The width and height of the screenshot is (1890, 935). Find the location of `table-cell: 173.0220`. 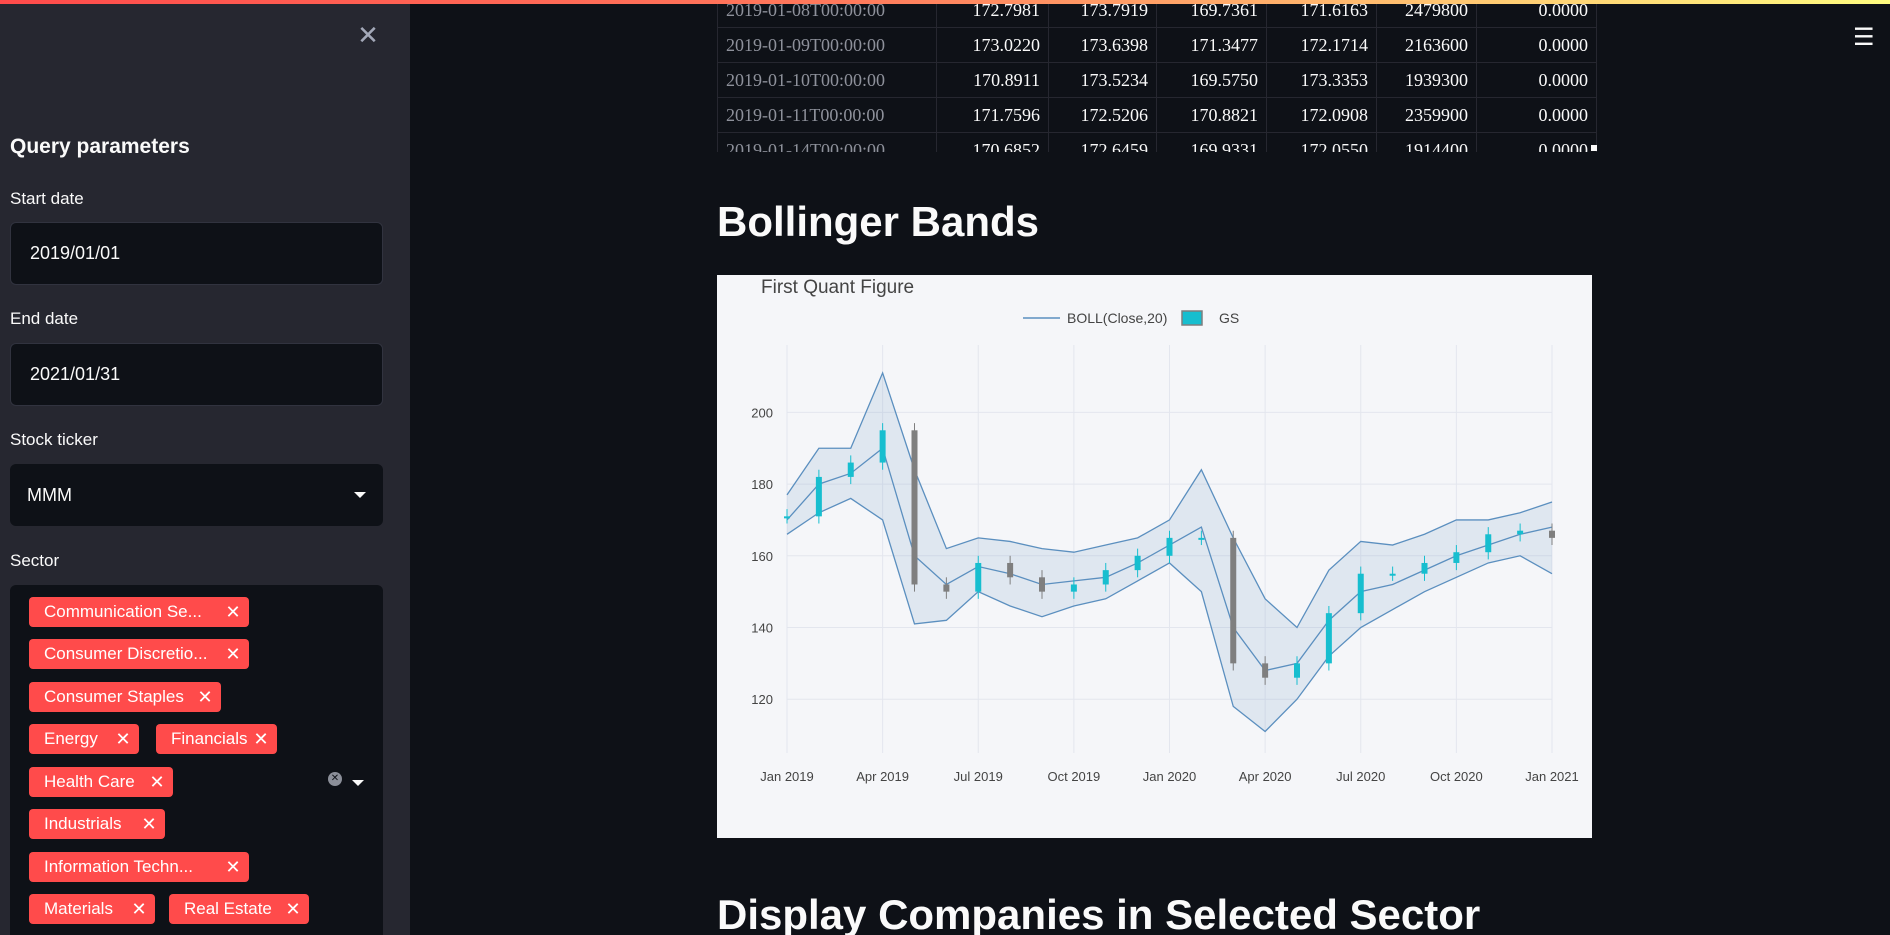

table-cell: 173.0220 is located at coordinates (992, 45).